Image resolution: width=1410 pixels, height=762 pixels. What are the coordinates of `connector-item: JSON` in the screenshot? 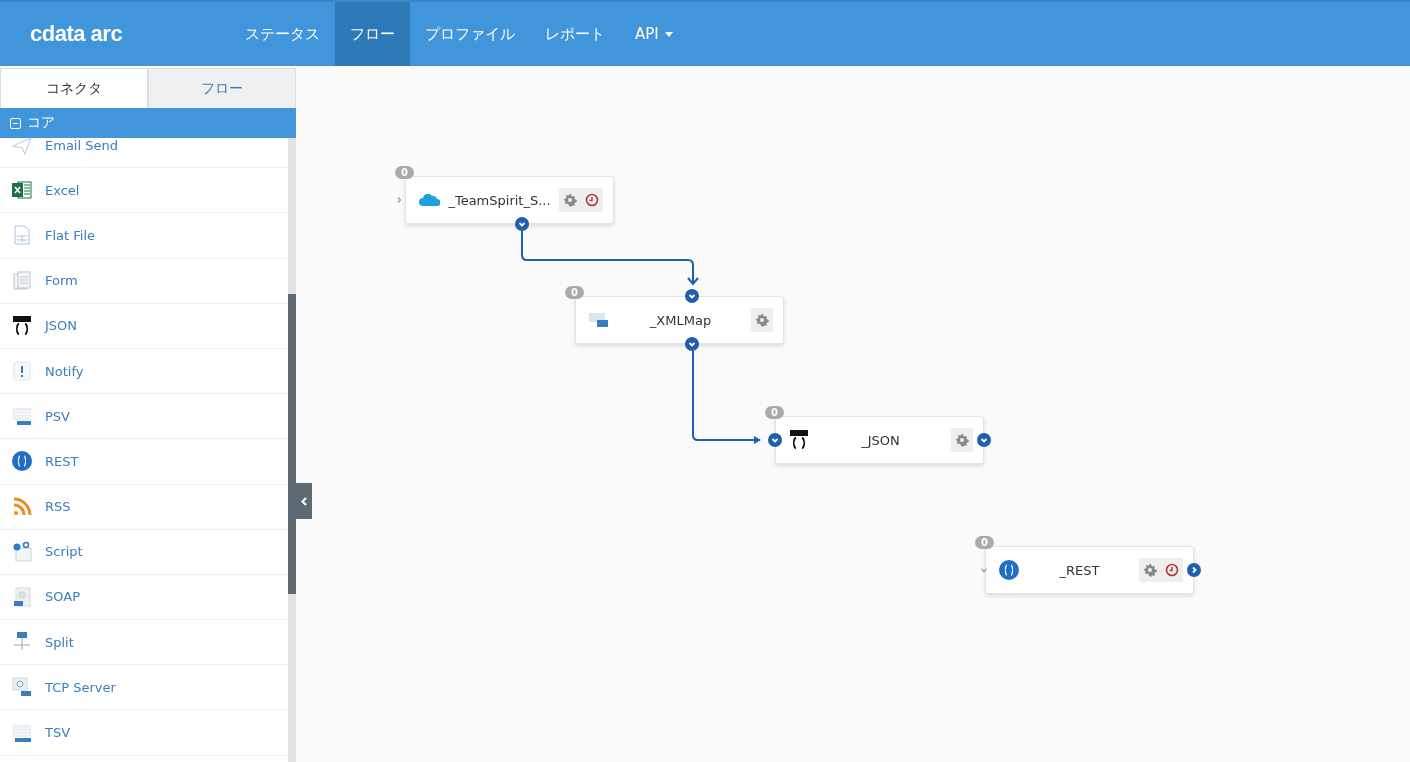 It's located at (61, 326).